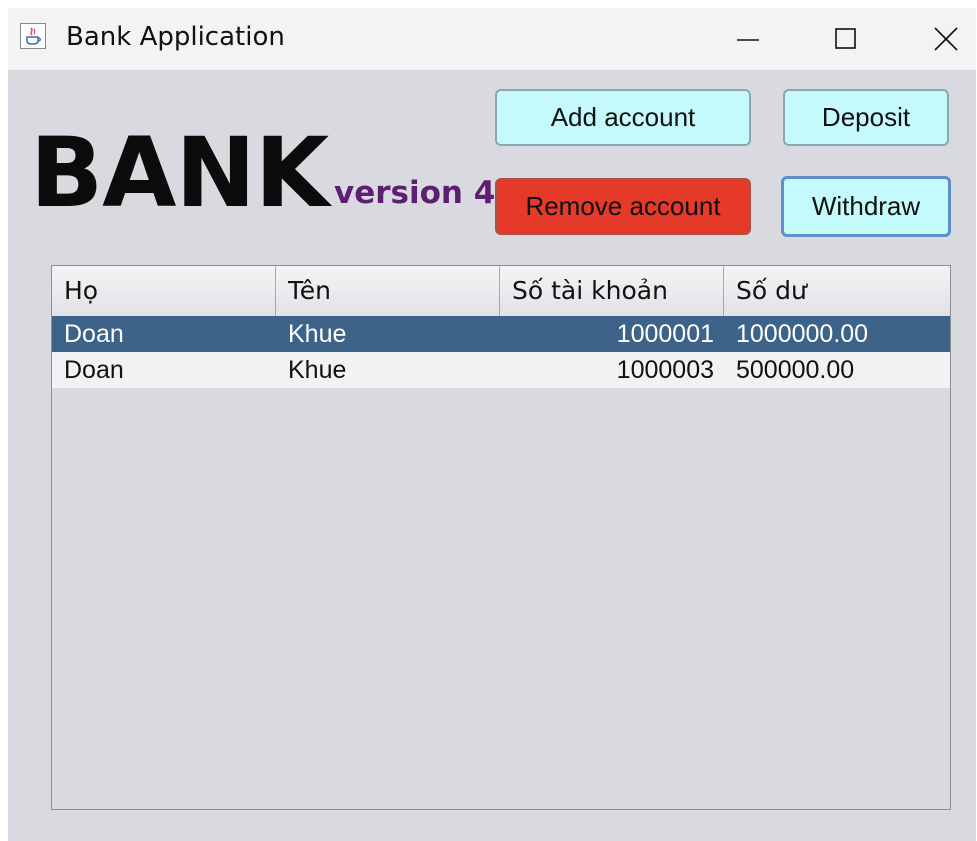 The height and width of the screenshot is (841, 977). What do you see at coordinates (501, 370) in the screenshot?
I see `table-row: Doan Khue 1000003 500000.00` at bounding box center [501, 370].